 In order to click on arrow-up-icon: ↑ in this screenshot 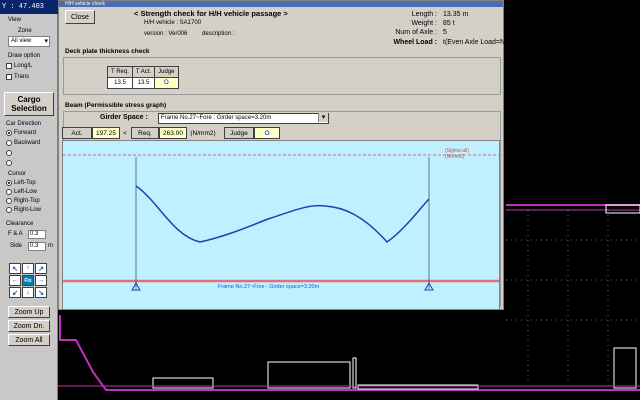, I will do `click(28, 268)`.